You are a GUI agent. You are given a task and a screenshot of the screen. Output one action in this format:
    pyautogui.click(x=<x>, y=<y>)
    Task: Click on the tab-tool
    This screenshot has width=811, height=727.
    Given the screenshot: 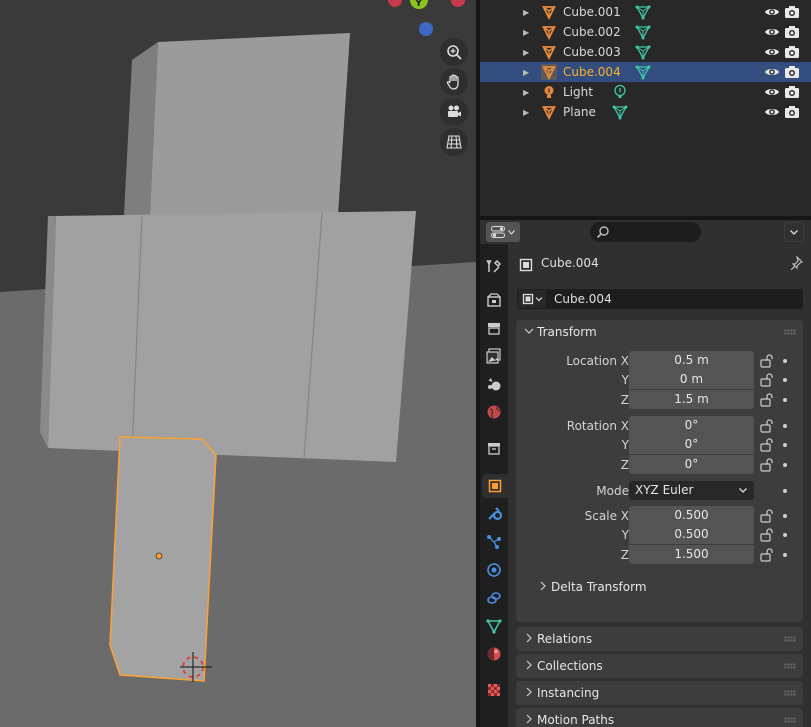 What is the action you would take?
    pyautogui.click(x=494, y=266)
    